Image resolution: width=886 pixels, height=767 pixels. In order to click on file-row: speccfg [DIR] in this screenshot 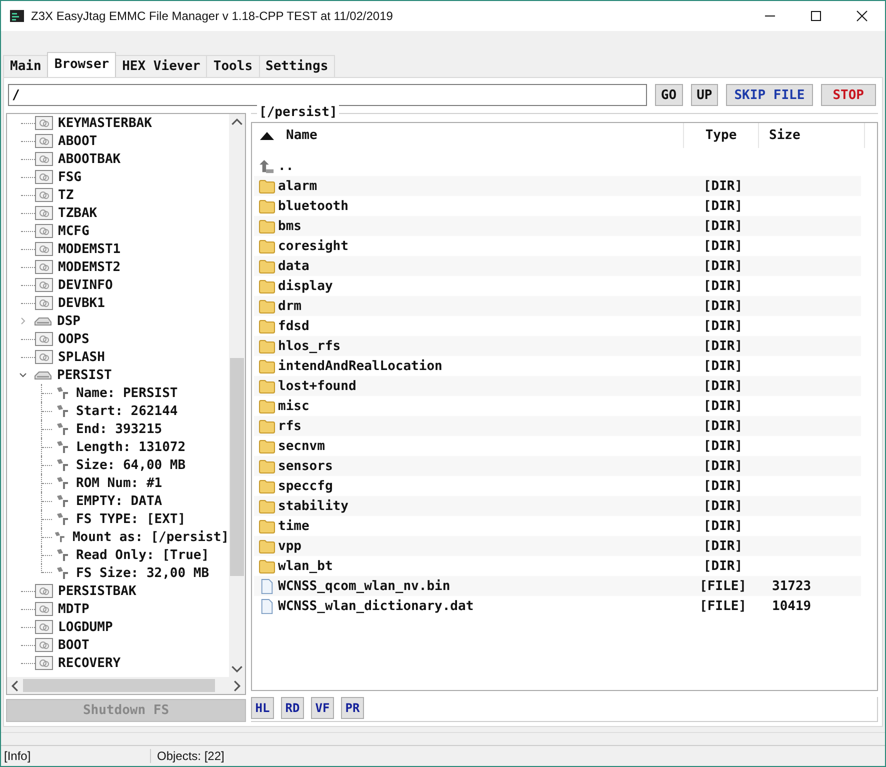, I will do `click(559, 486)`.